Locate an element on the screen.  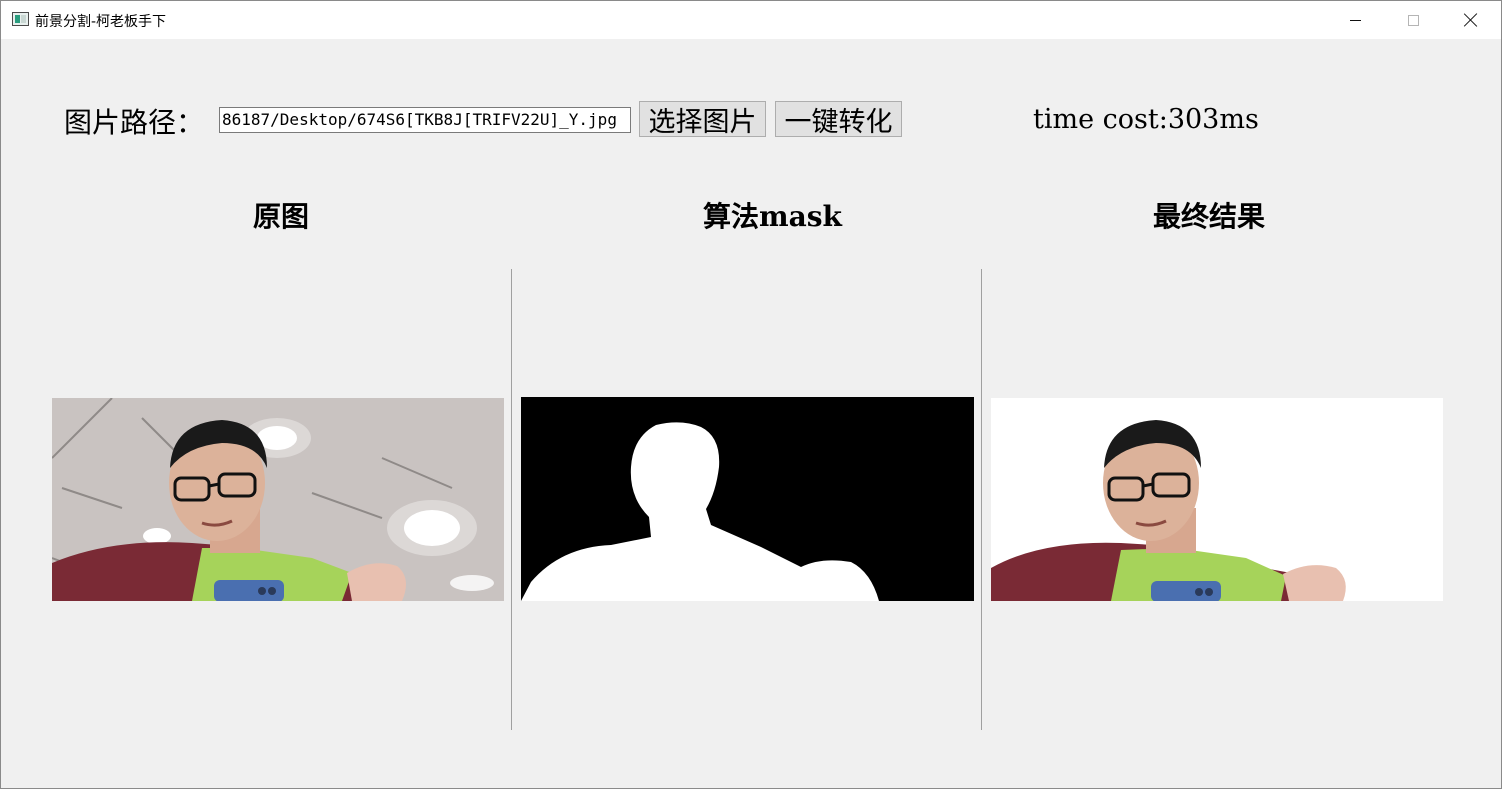
result-image is located at coordinates (1217, 499).